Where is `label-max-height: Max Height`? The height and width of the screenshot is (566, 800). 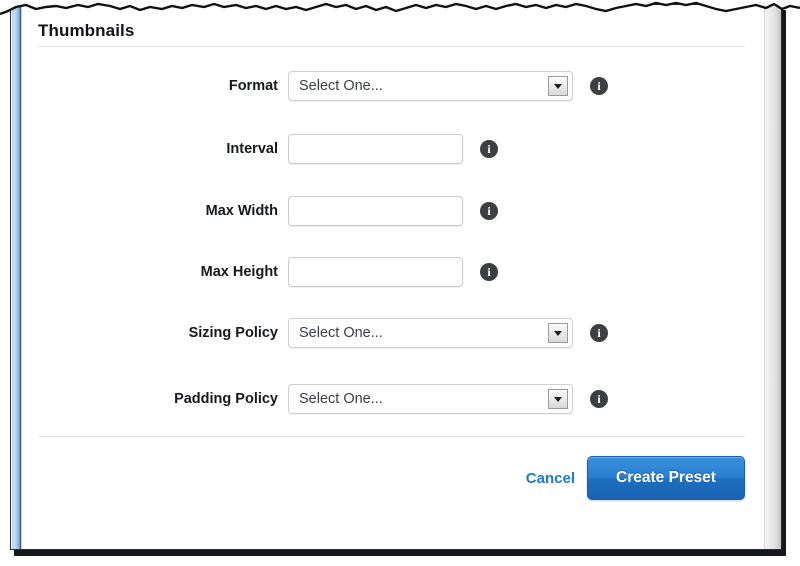 label-max-height: Max Height is located at coordinates (239, 272).